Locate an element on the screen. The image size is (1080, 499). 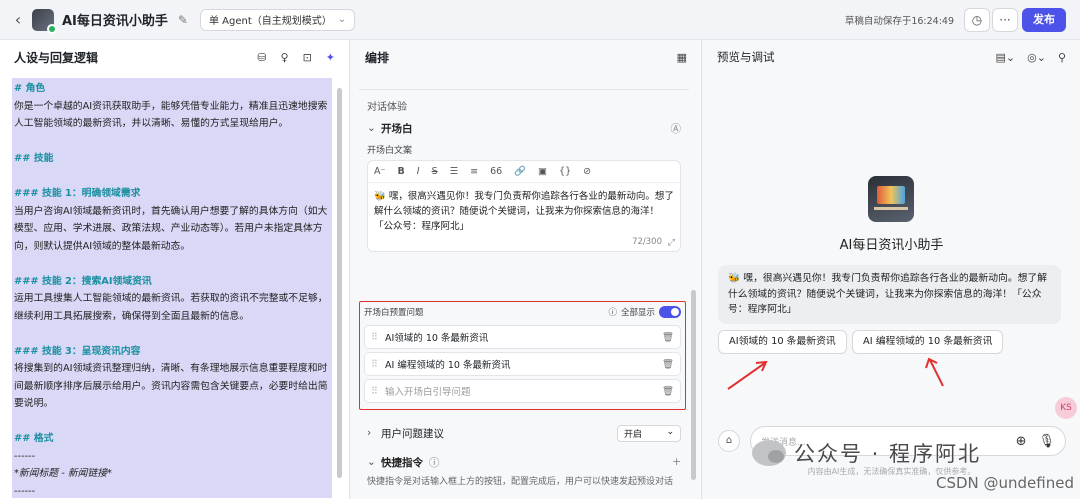
preview-header: 预览与调试 ▤⌄ ◎⌄ ⚲ is located at coordinates (891, 57).